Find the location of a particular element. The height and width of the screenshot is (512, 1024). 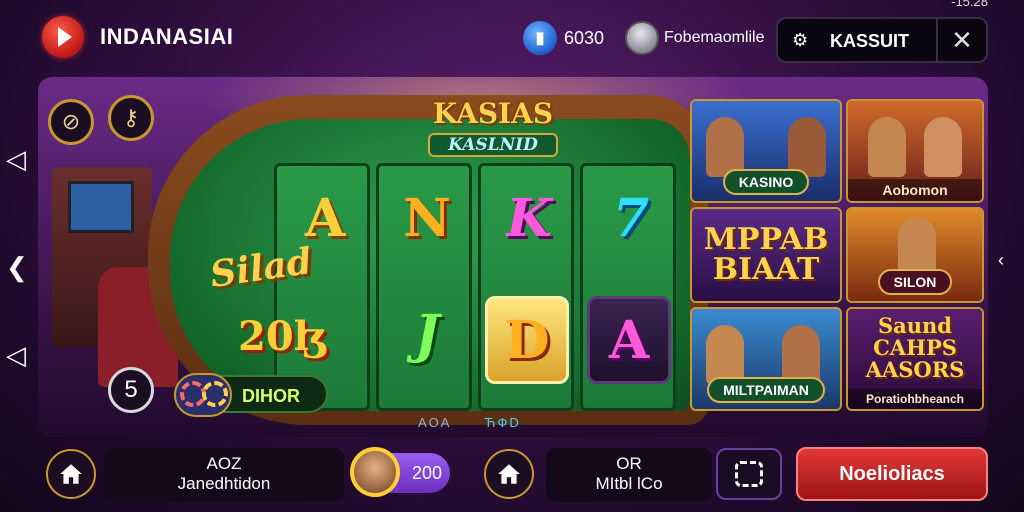

tile-label: KASINO is located at coordinates (766, 182).